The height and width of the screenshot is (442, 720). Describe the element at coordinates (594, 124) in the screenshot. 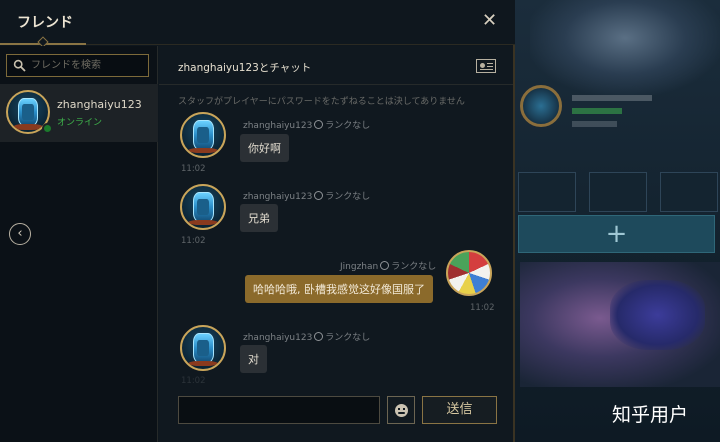

I see `background-text` at that location.